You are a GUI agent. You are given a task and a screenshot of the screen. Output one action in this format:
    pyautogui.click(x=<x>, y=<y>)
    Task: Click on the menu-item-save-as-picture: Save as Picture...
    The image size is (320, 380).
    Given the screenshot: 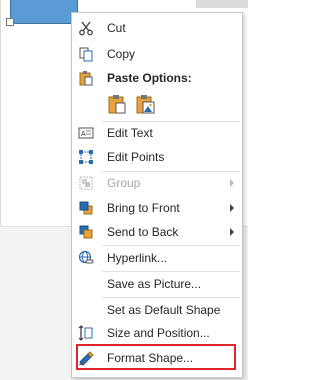 What is the action you would take?
    pyautogui.click(x=157, y=284)
    